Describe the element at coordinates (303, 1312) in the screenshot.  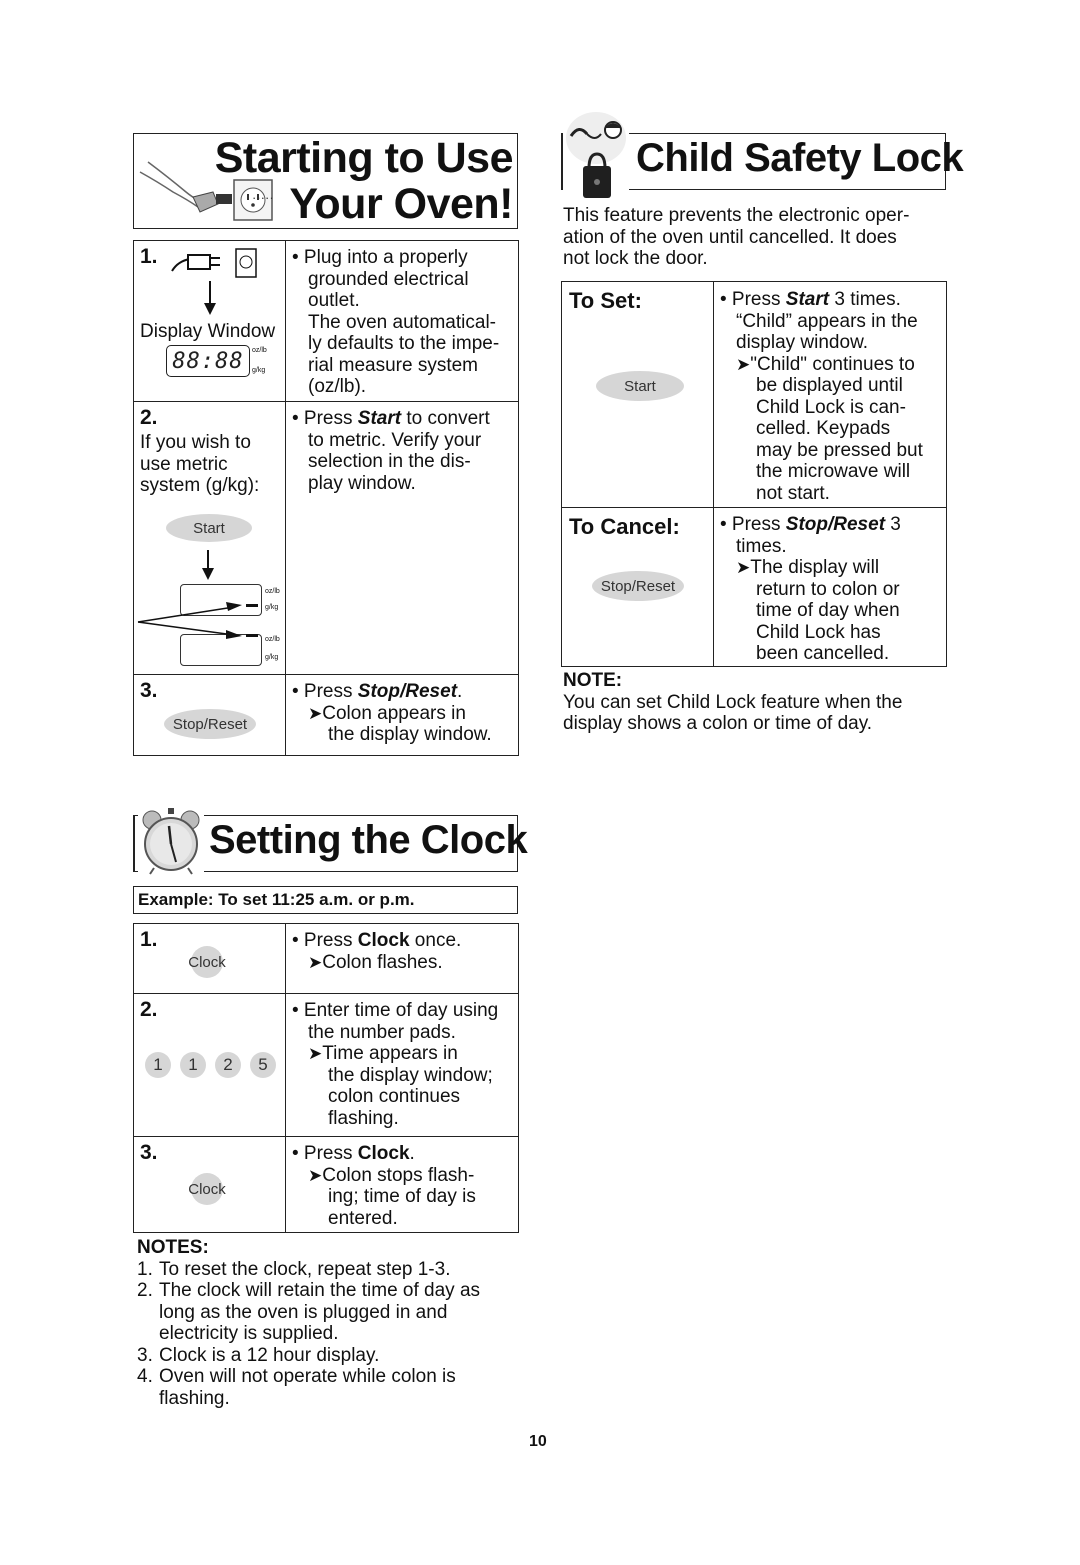
I see `text-line: long as the oven is plugged in and` at that location.